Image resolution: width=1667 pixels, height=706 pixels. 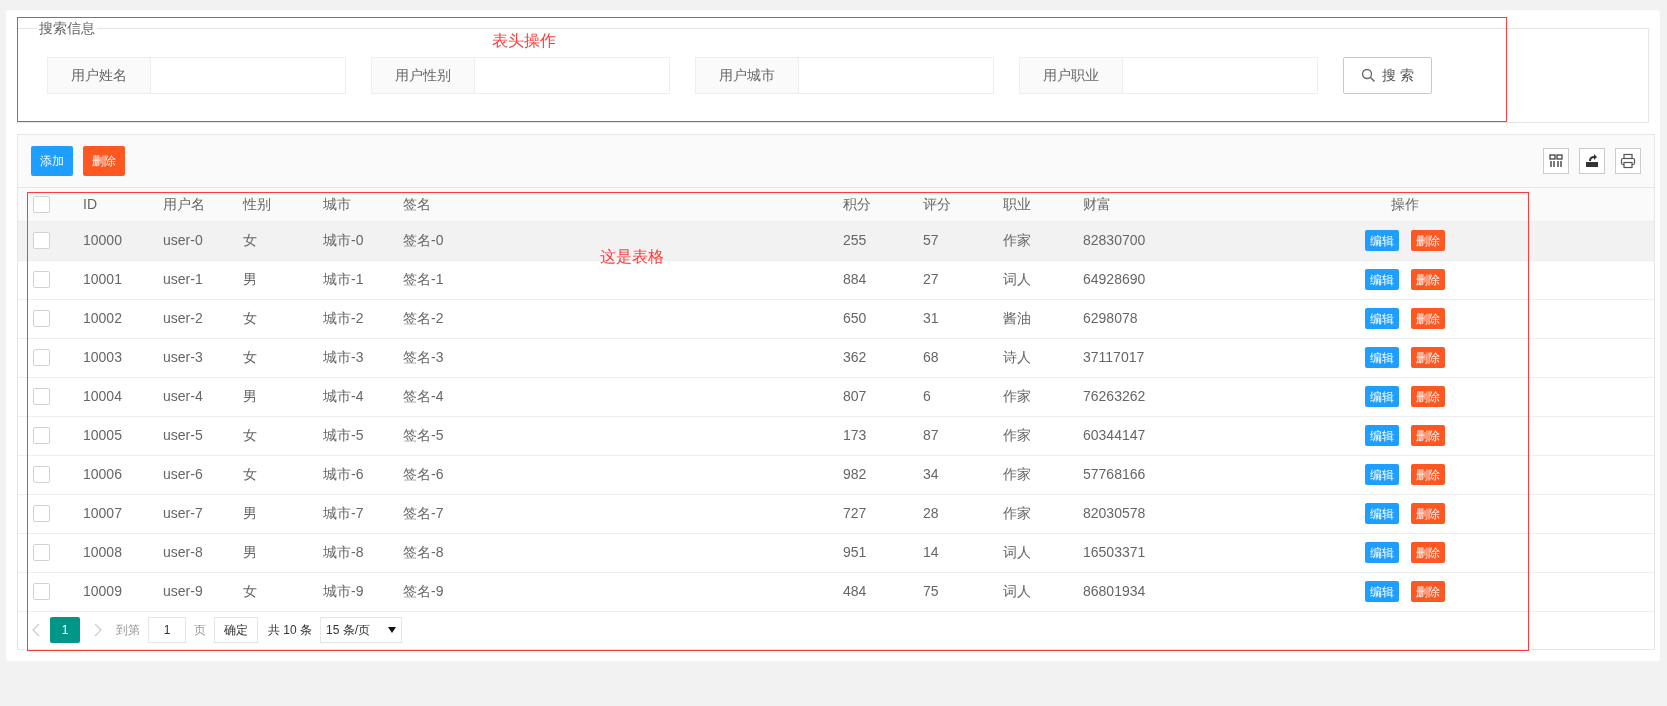 What do you see at coordinates (1387, 75) in the screenshot?
I see `search-button: 搜 索` at bounding box center [1387, 75].